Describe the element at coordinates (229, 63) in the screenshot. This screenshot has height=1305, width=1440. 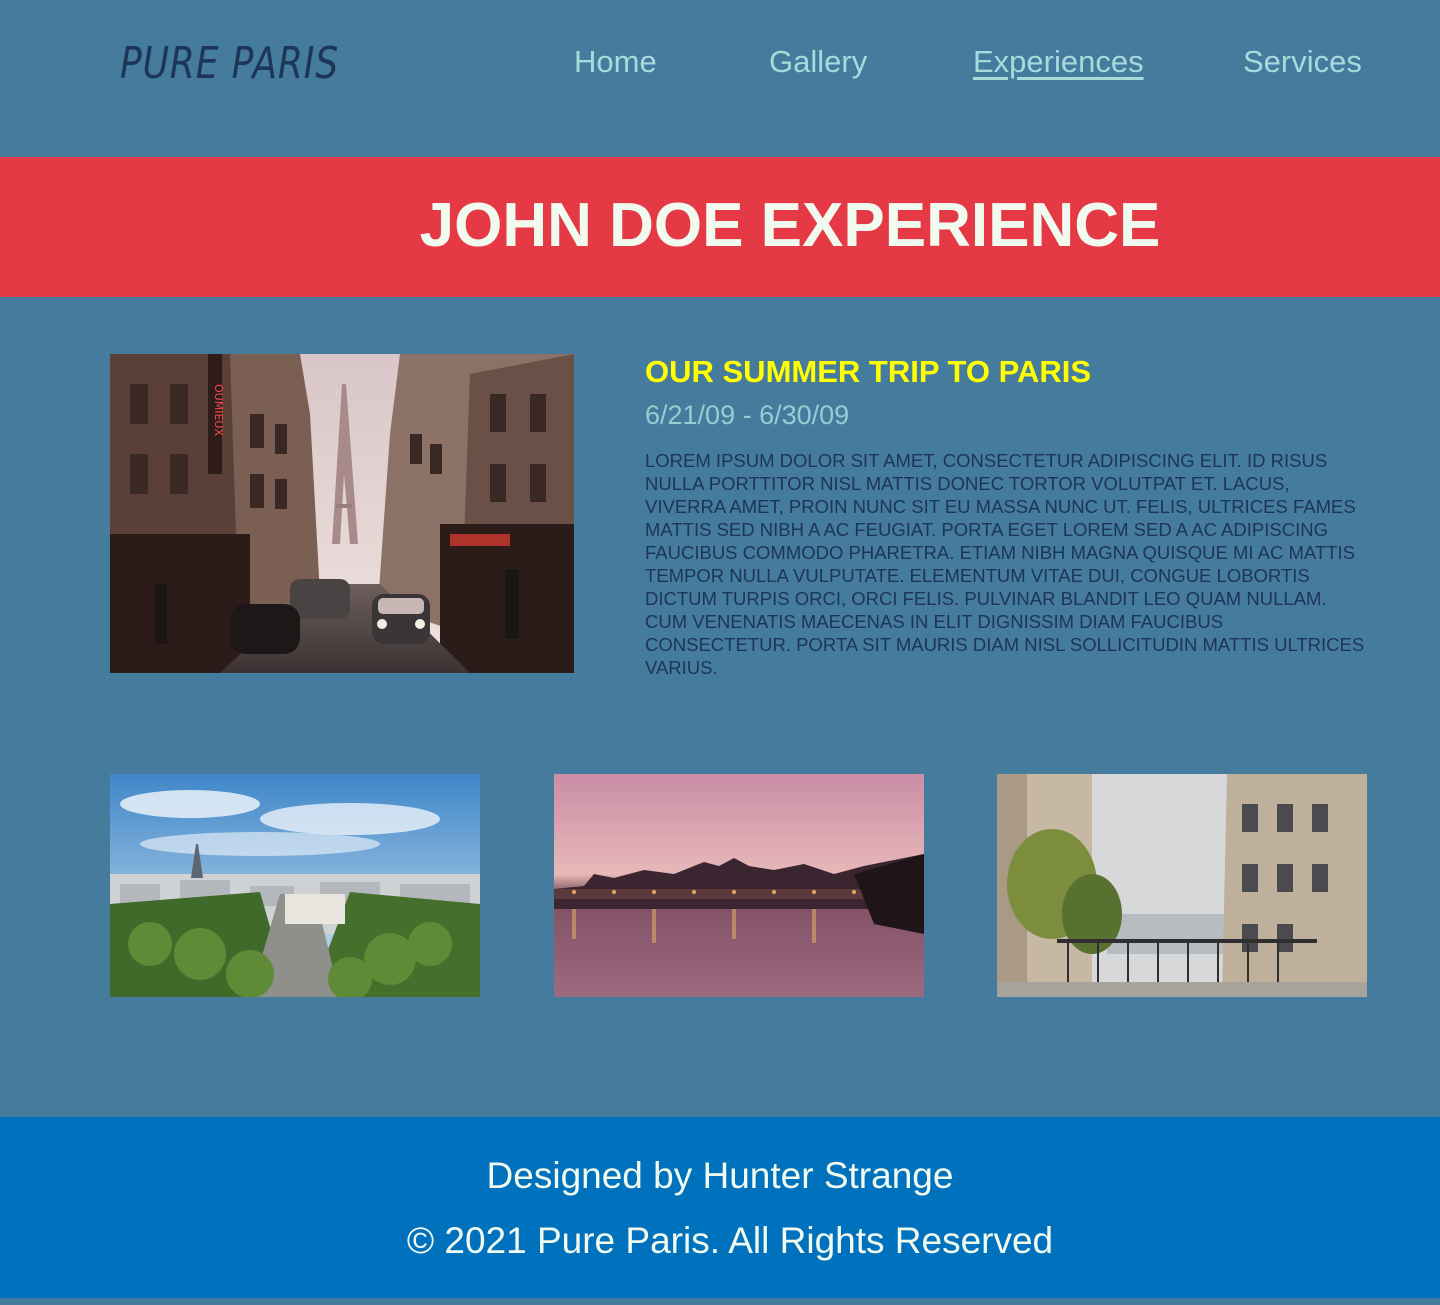
I see `site-logo: PURE PARIS` at that location.